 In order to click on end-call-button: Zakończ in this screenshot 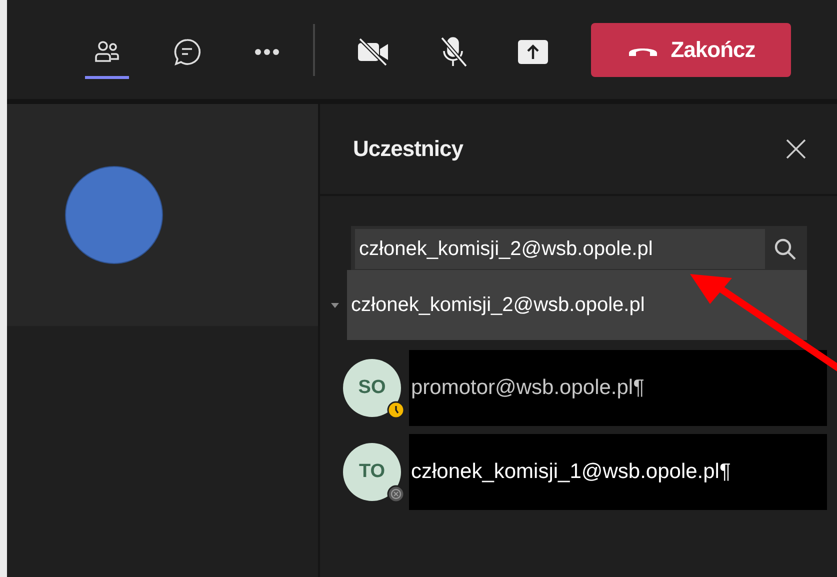, I will do `click(691, 49)`.